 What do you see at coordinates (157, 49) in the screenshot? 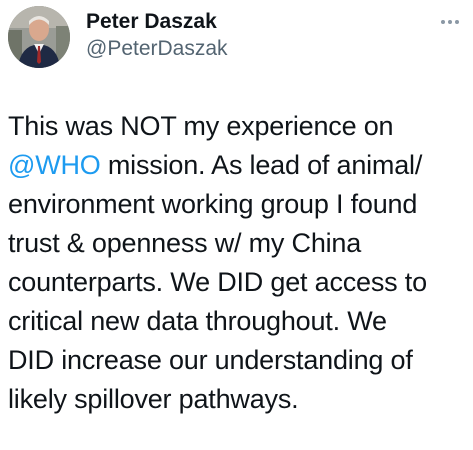
I see `user-handle: @PeterDaszak` at bounding box center [157, 49].